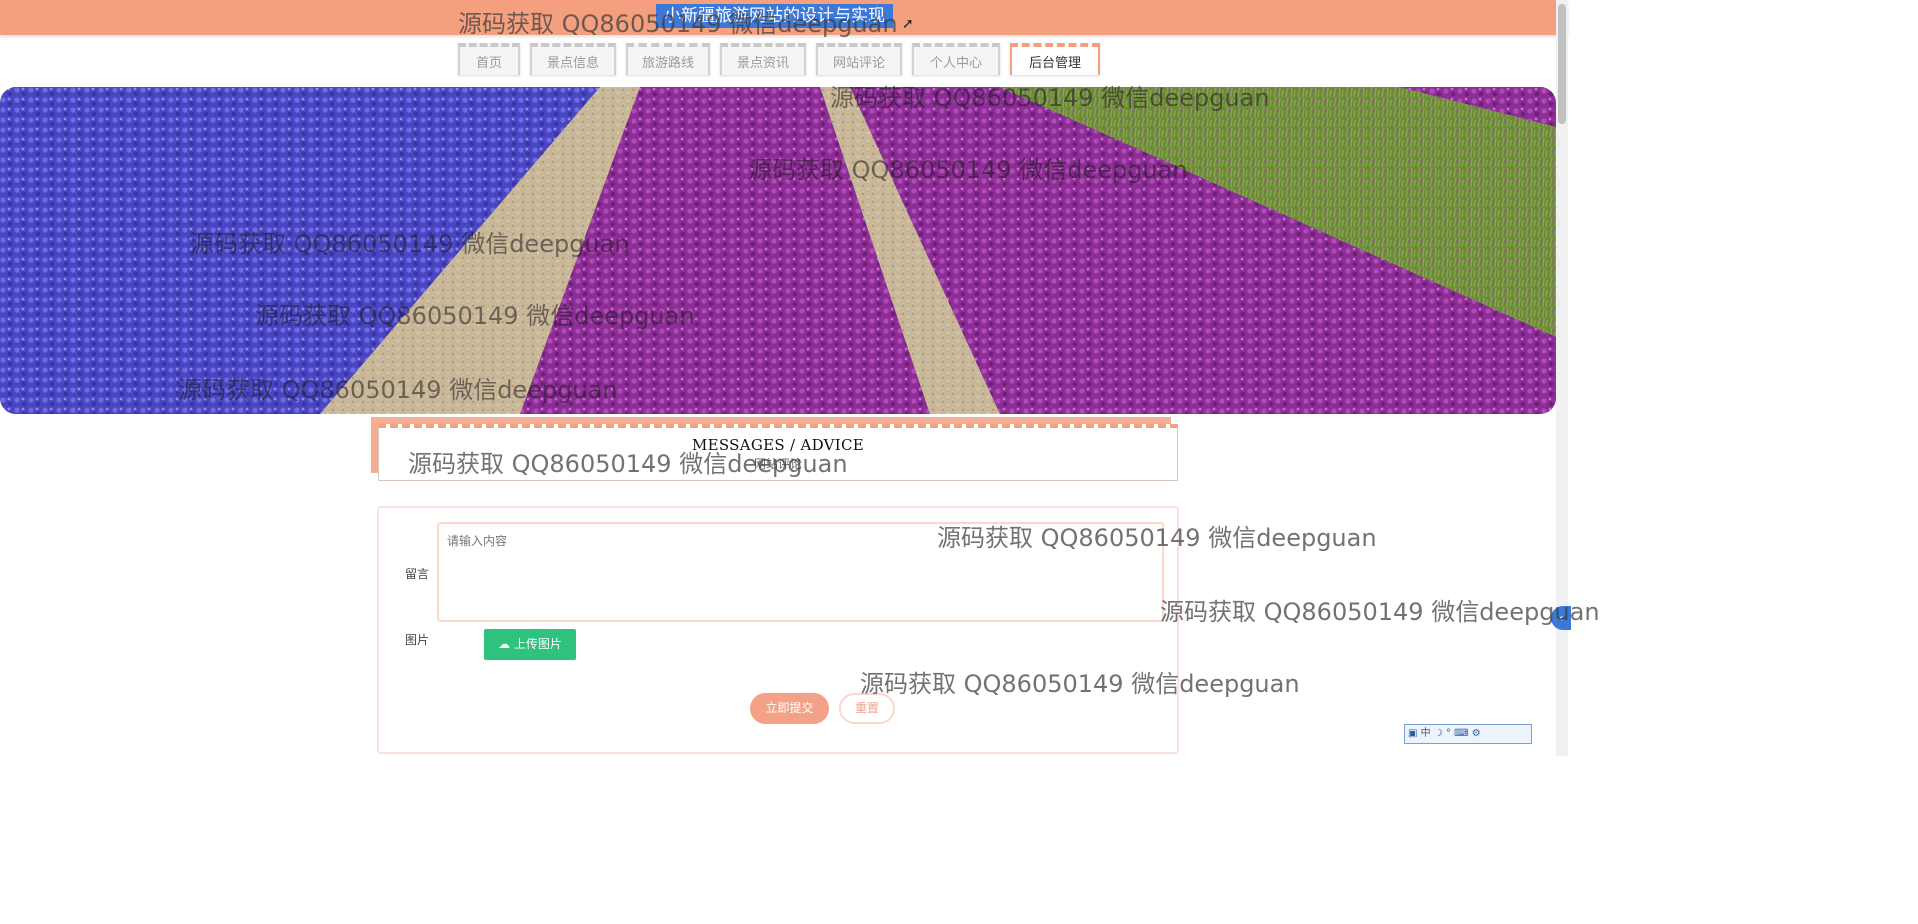 The width and height of the screenshot is (1918, 924). I want to click on section-header: MESSAGES / ADVICE 网站评论, so click(778, 452).